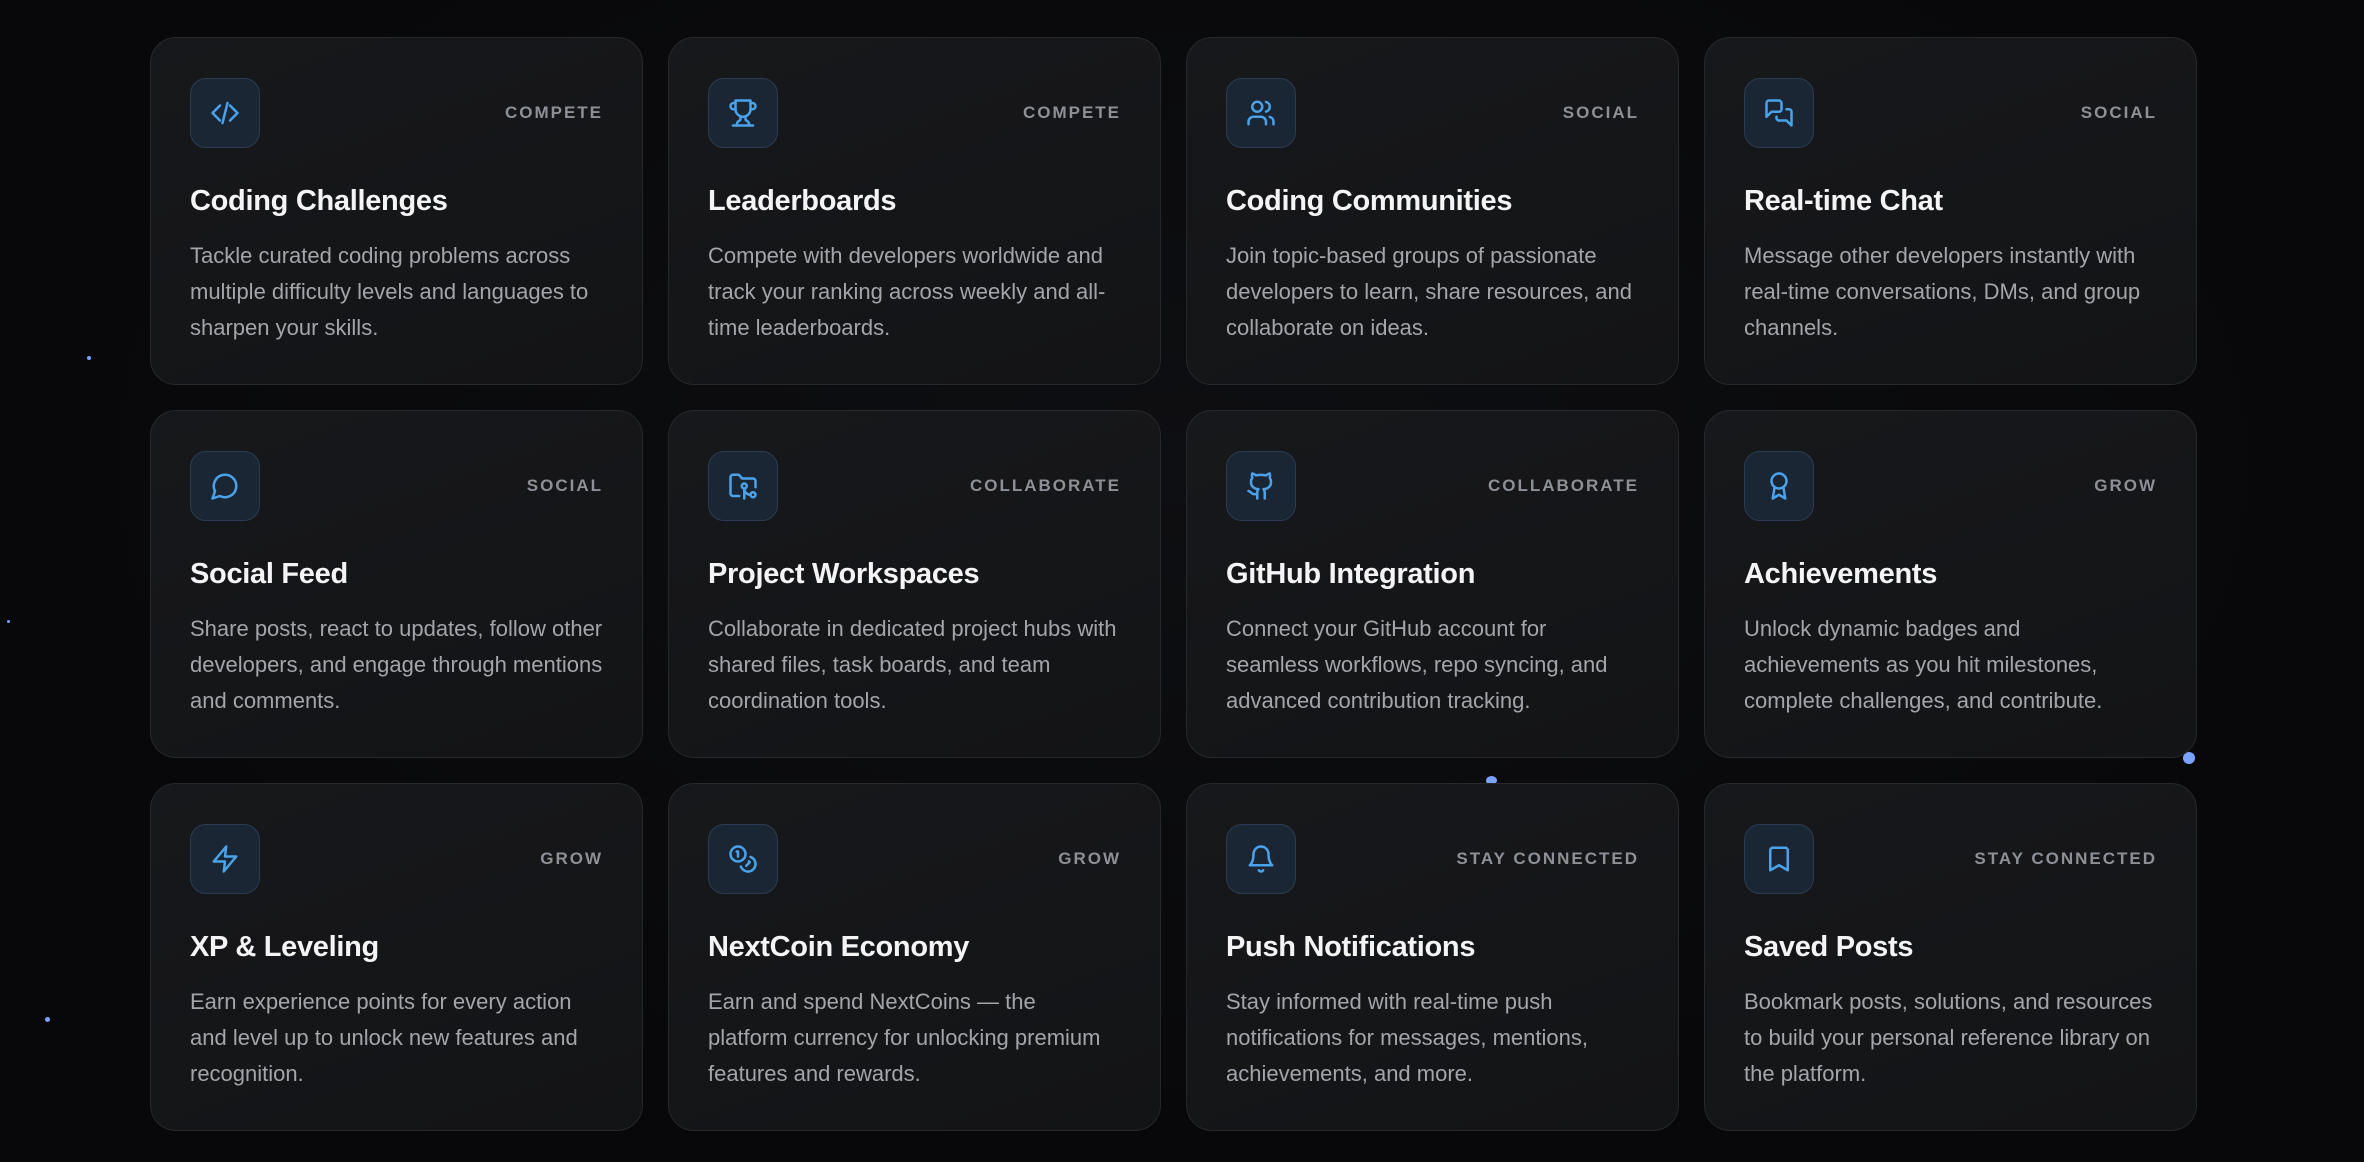  Describe the element at coordinates (1351, 574) in the screenshot. I see `feature-title: GitHub Integration` at that location.